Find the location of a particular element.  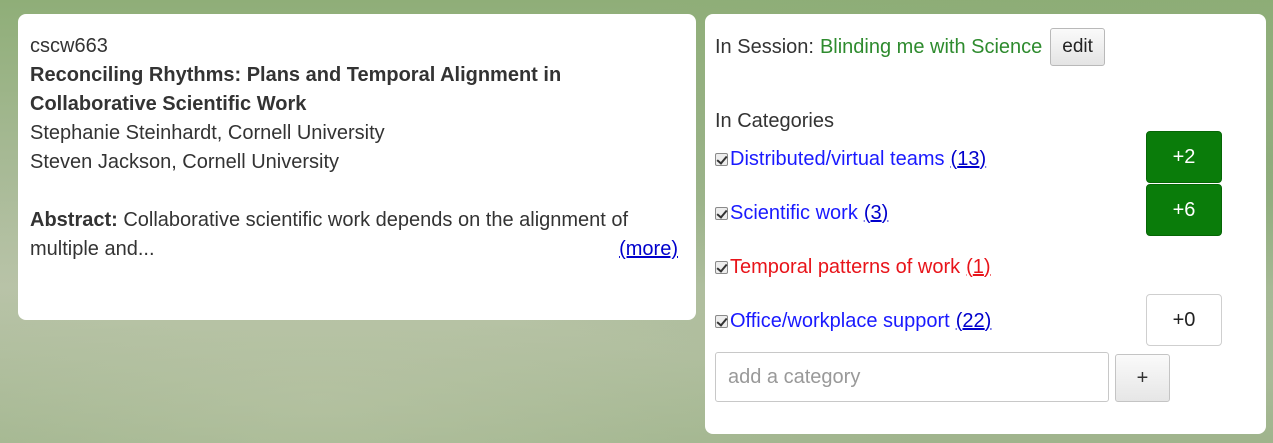

category-label: Office/workplace support is located at coordinates (840, 321).